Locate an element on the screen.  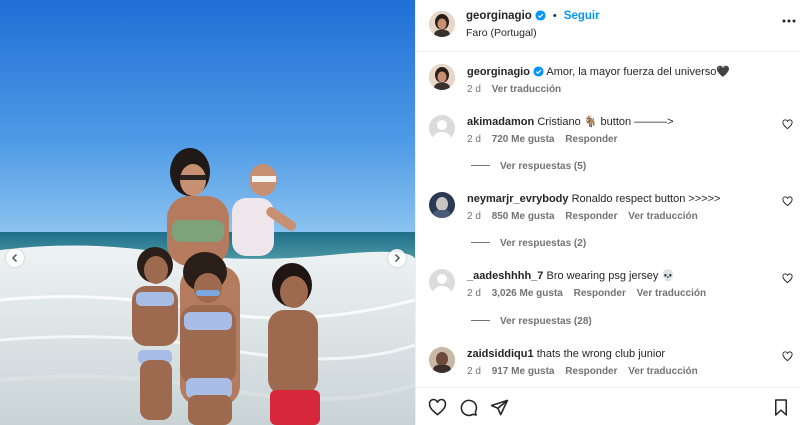
comment-text: Bro wearing psg jersey 💀 is located at coordinates (611, 276).